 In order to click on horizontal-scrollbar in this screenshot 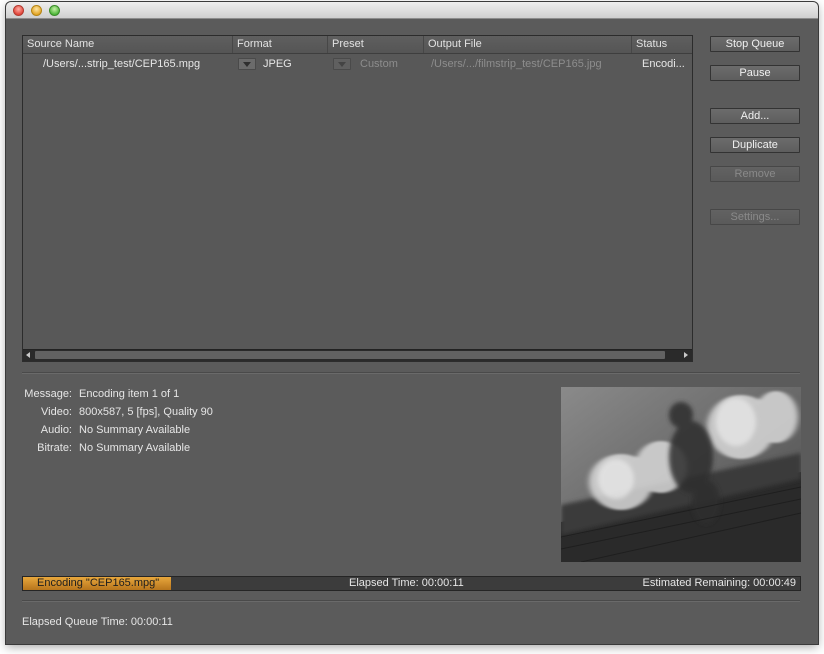, I will do `click(357, 355)`.